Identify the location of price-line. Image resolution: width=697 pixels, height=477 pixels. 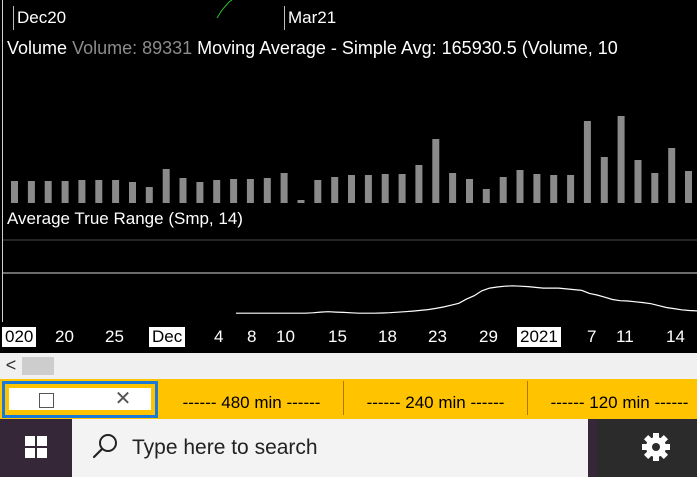
(224, 9).